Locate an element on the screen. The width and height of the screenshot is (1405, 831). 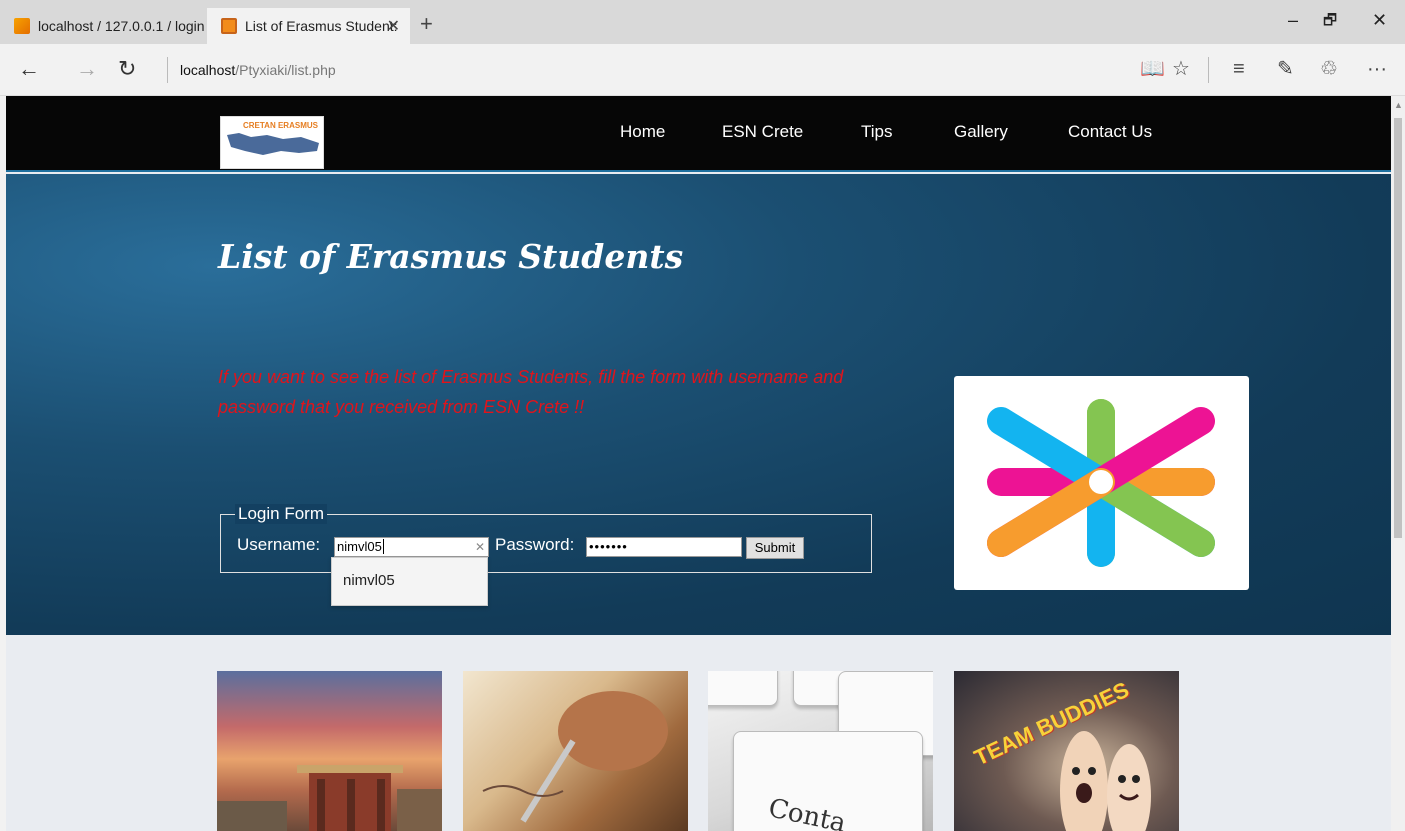
esn-star-icon is located at coordinates (1101, 483).